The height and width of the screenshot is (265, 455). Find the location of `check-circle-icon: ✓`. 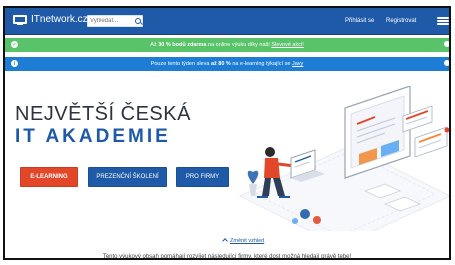

check-circle-icon: ✓ is located at coordinates (14, 44).